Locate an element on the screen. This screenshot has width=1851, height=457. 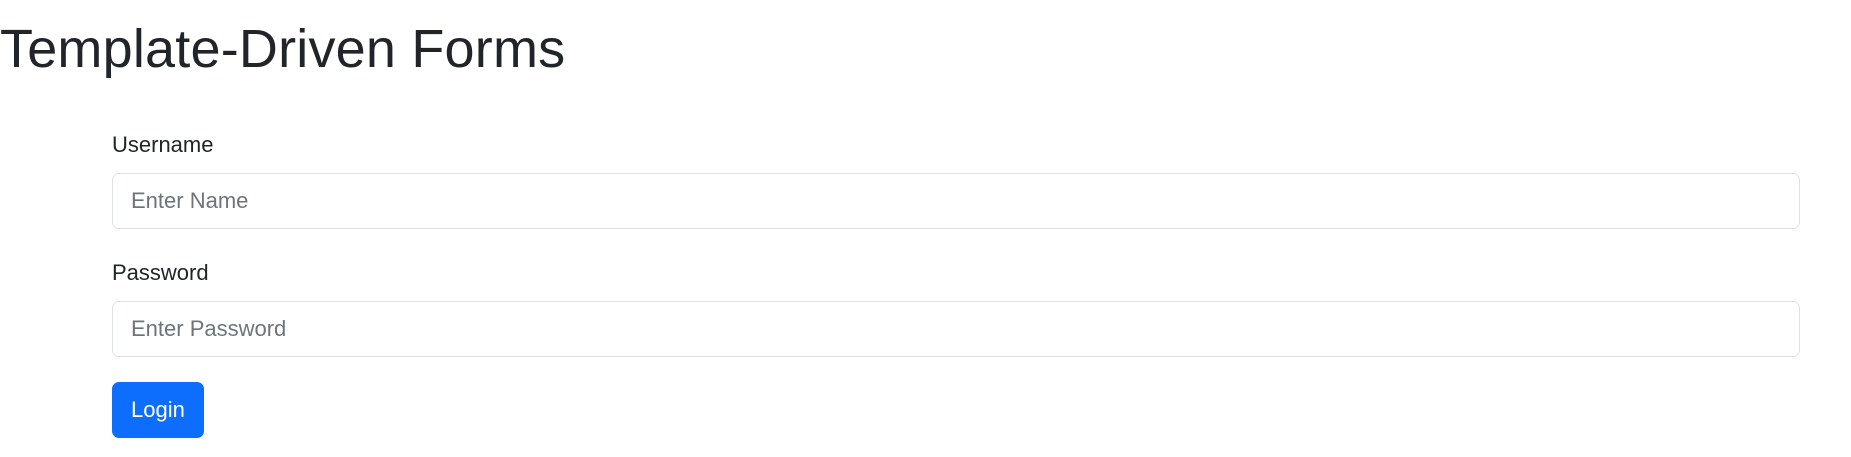
username-input is located at coordinates (956, 201).